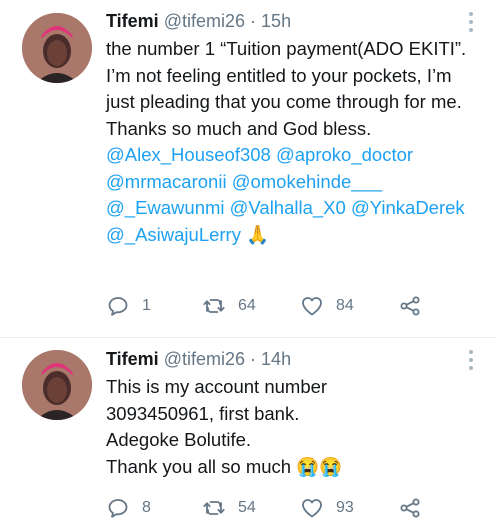  I want to click on mention-link: @_AsiwajuLerry, so click(173, 234).